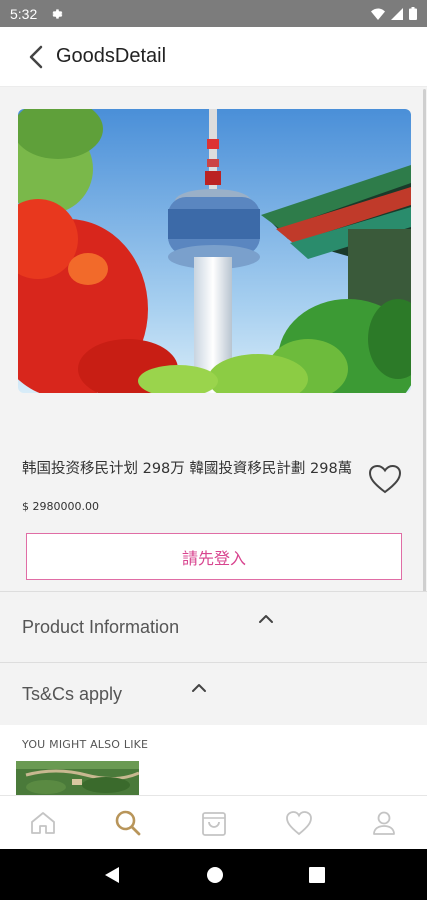 The image size is (427, 900). Describe the element at coordinates (378, 14) in the screenshot. I see `wifi-icon` at that location.